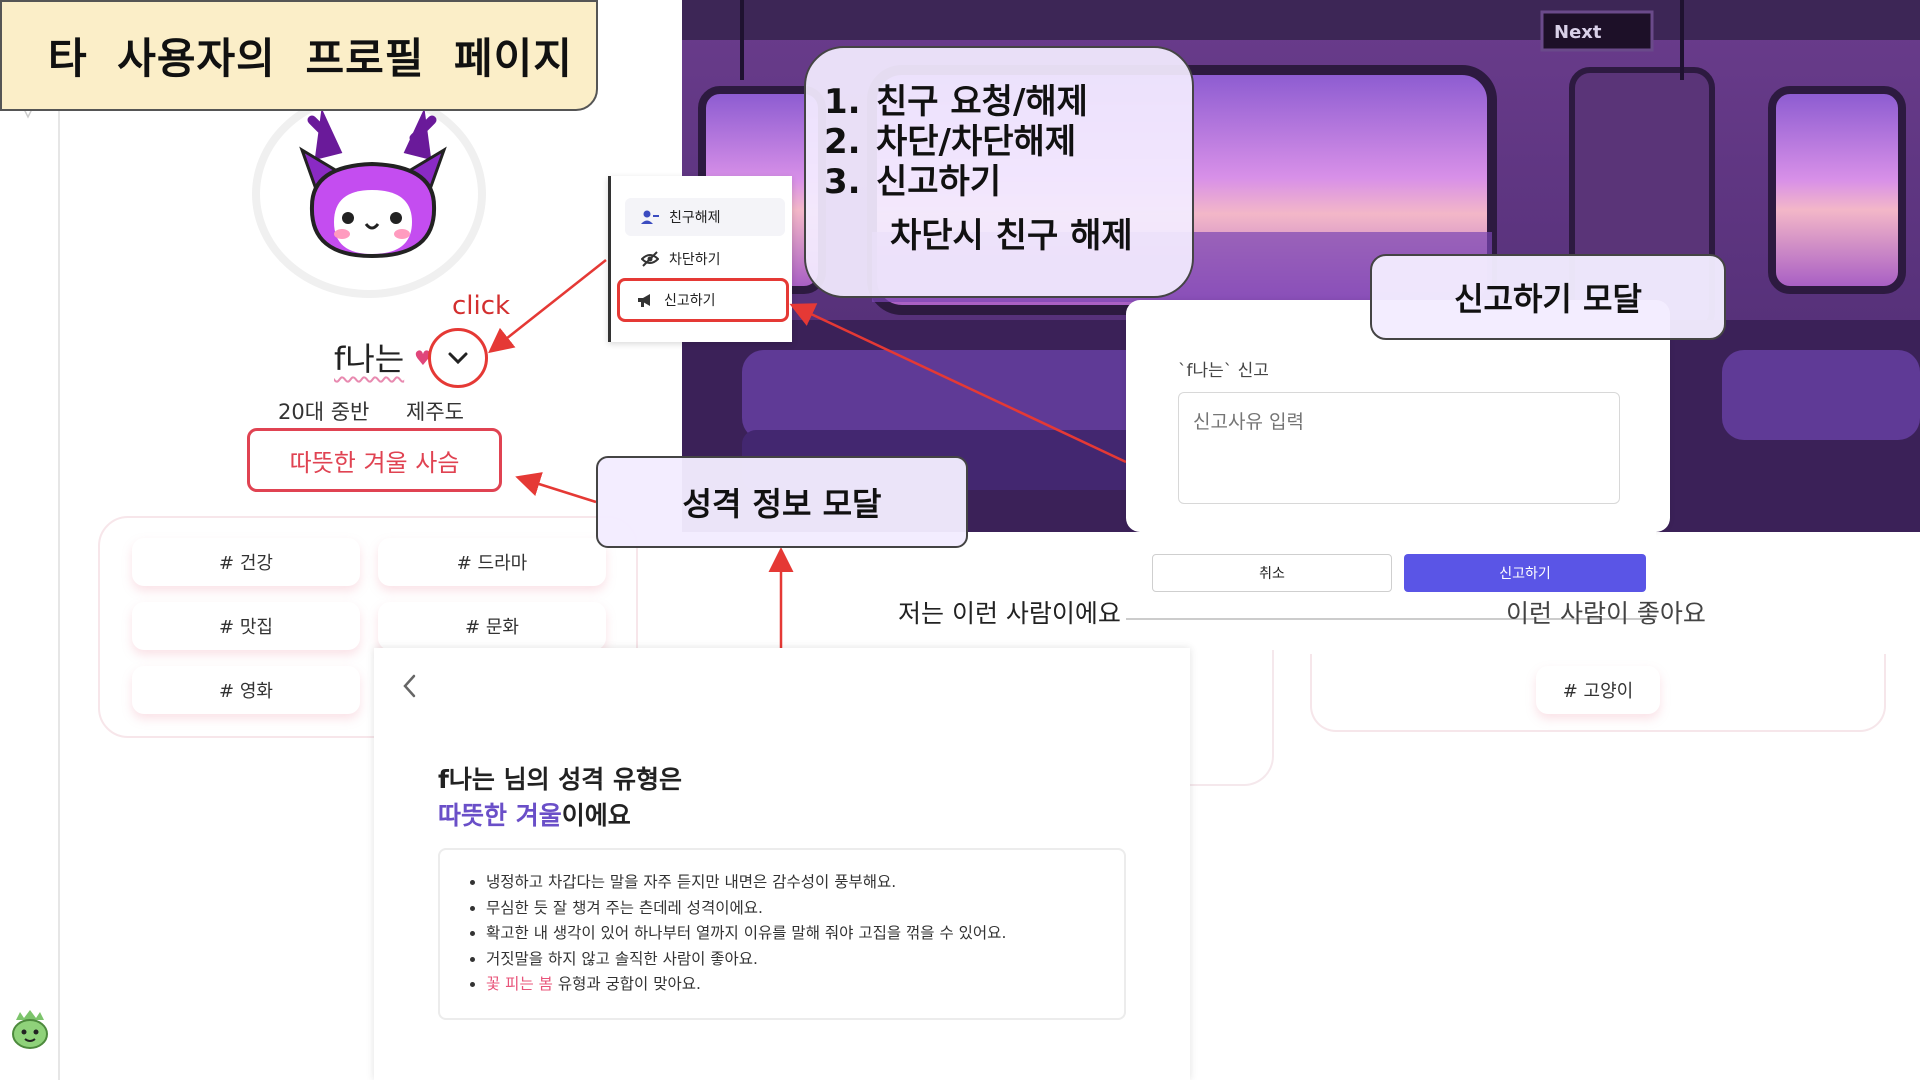  Describe the element at coordinates (596, 815) in the screenshot. I see `personality-type-suffix: 이에요` at that location.